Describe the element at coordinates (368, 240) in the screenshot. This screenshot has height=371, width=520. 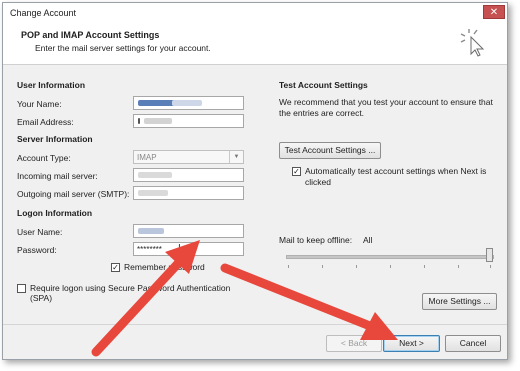
I see `offline-value: All` at that location.